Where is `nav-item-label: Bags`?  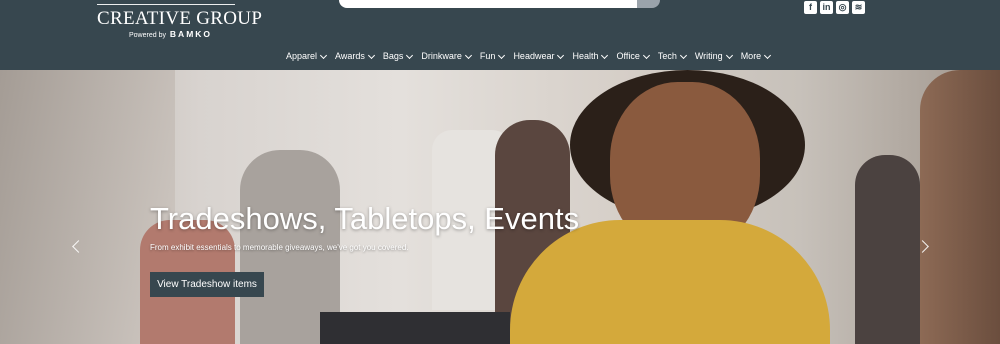
nav-item-label: Bags is located at coordinates (393, 56).